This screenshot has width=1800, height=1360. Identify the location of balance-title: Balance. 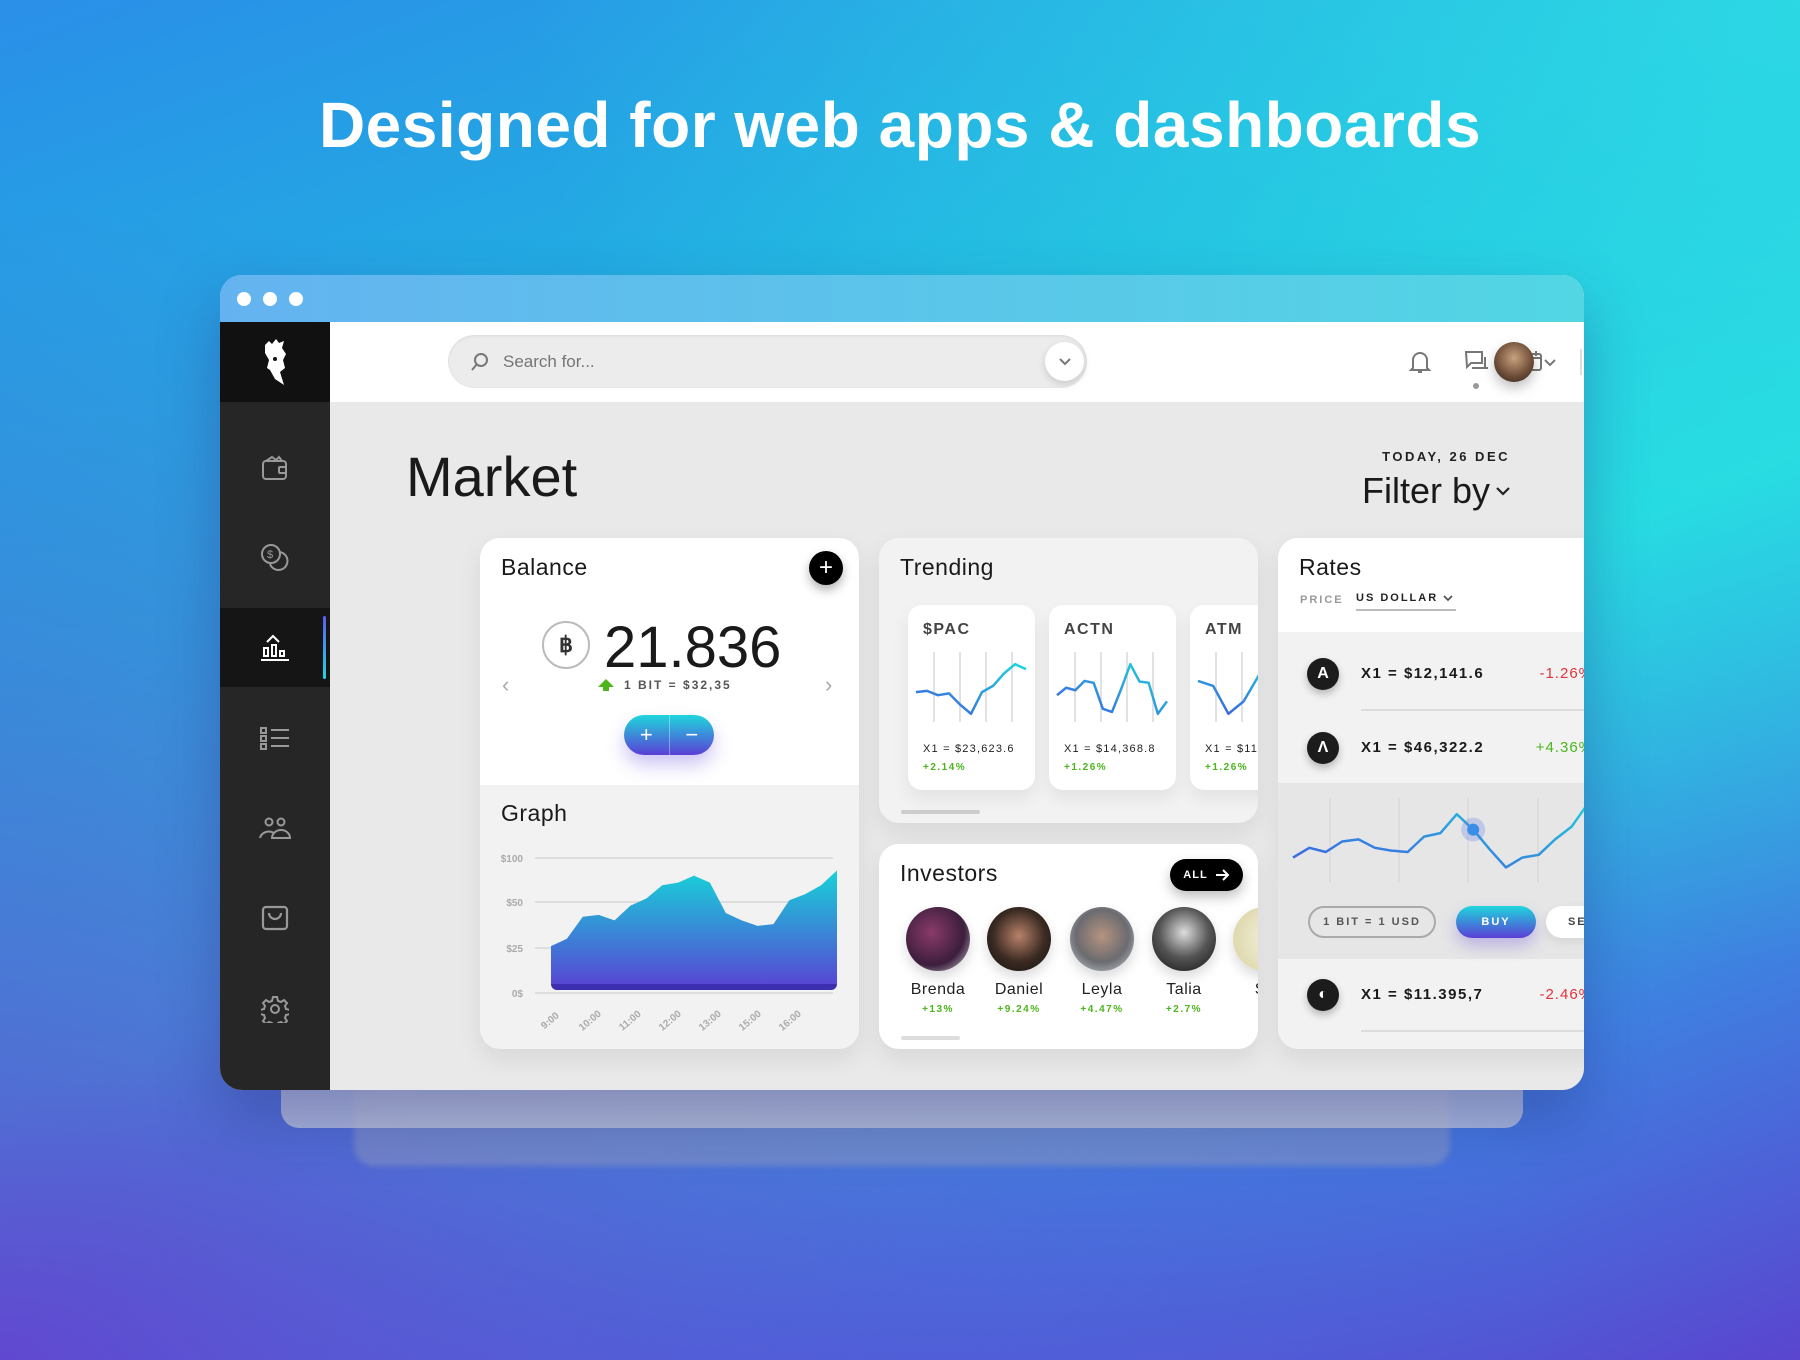
(544, 567).